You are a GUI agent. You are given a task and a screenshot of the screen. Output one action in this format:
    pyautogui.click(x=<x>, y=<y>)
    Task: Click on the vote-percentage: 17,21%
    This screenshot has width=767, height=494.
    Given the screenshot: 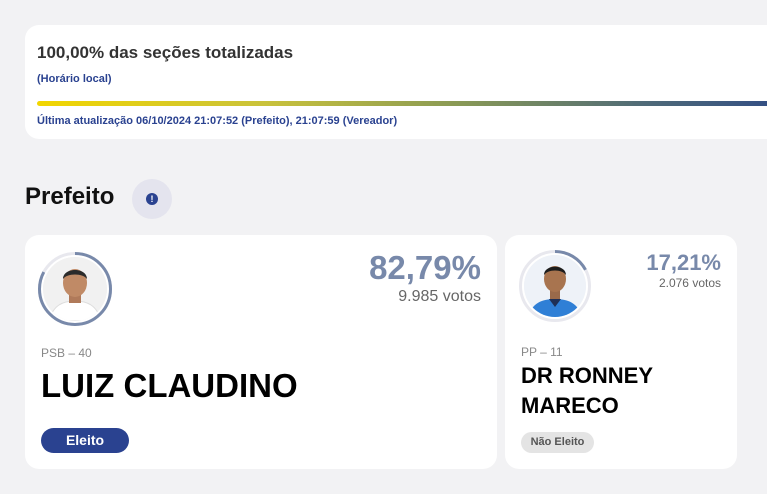 What is the action you would take?
    pyautogui.click(x=683, y=262)
    